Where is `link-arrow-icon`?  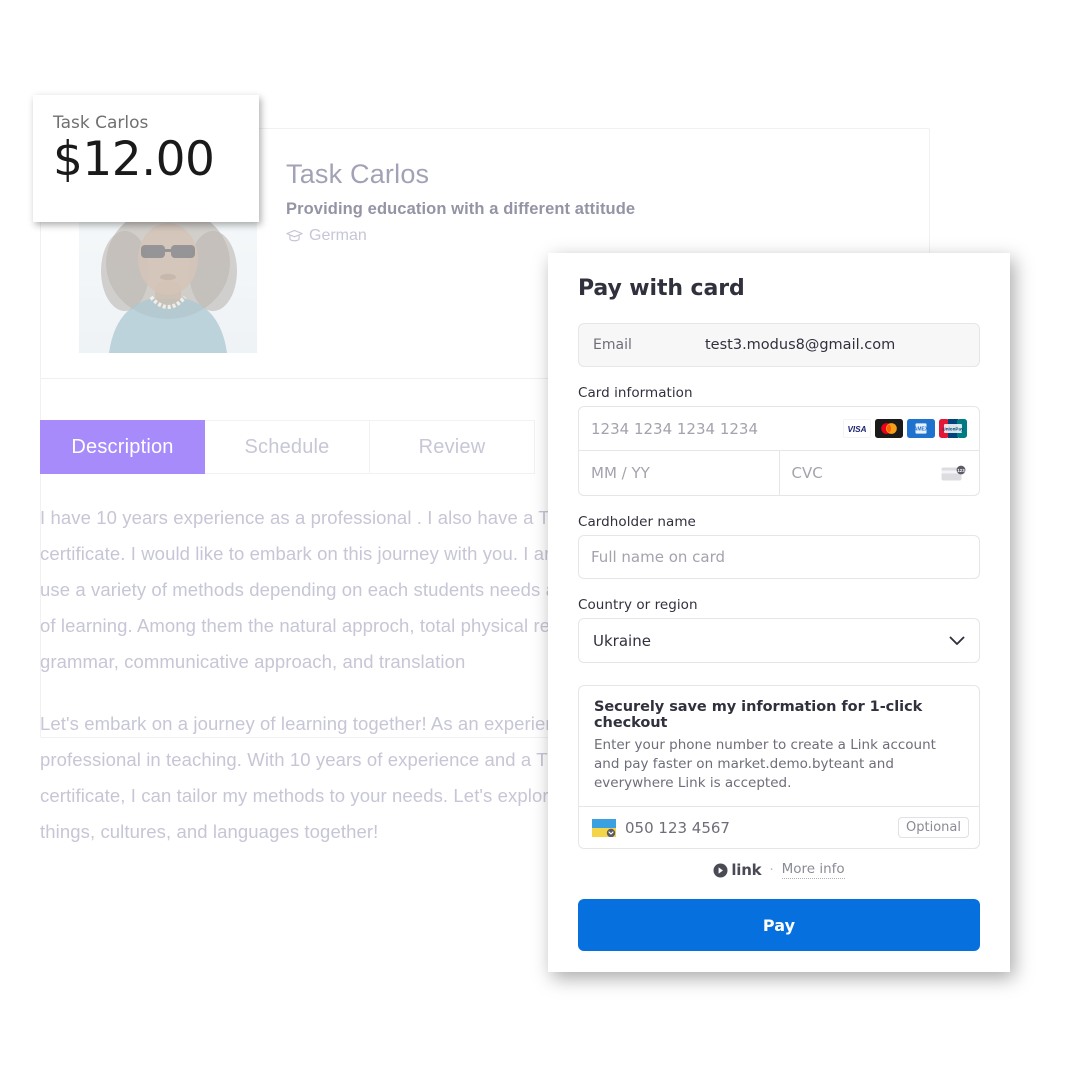 link-arrow-icon is located at coordinates (720, 870).